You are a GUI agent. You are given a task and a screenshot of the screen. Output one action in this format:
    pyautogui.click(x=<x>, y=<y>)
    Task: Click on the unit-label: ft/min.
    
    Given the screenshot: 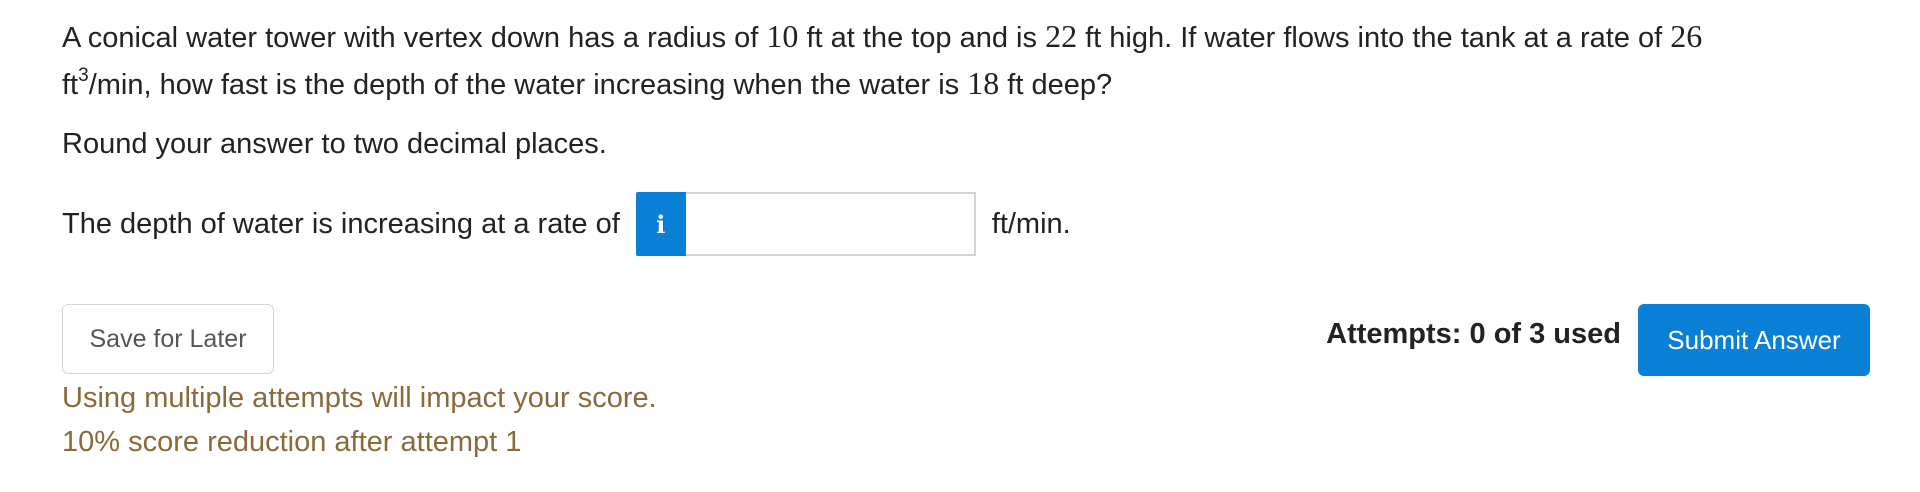 What is the action you would take?
    pyautogui.click(x=1031, y=223)
    